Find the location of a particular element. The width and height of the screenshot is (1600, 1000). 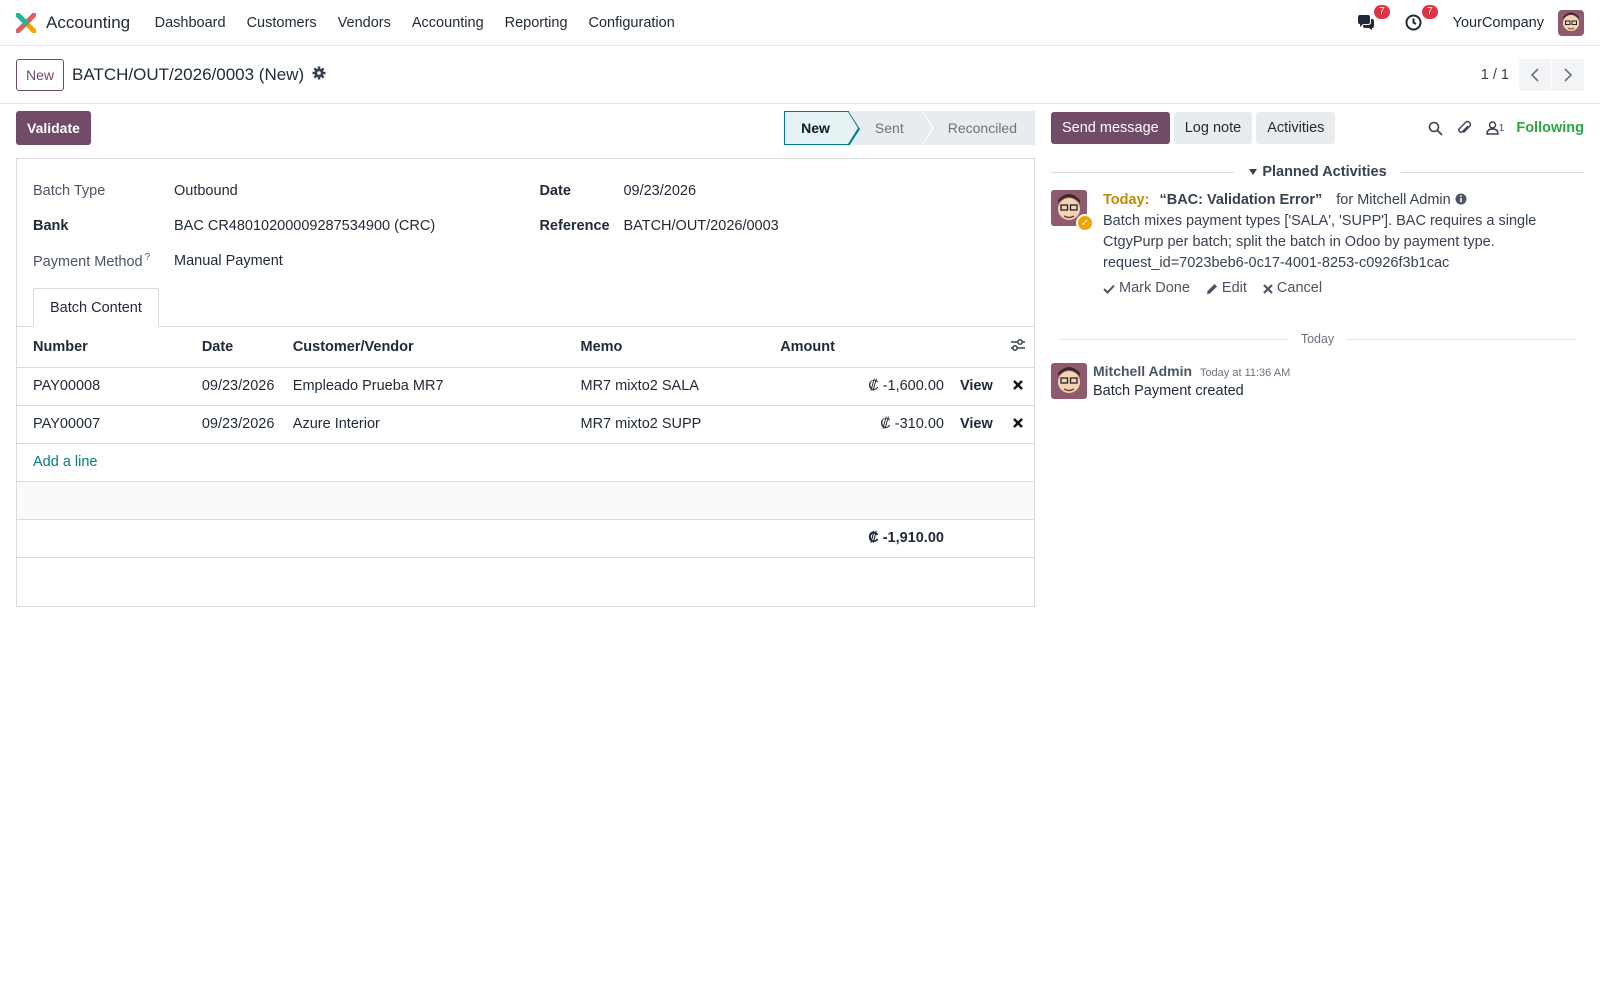

activity-due: Today: is located at coordinates (1126, 200).